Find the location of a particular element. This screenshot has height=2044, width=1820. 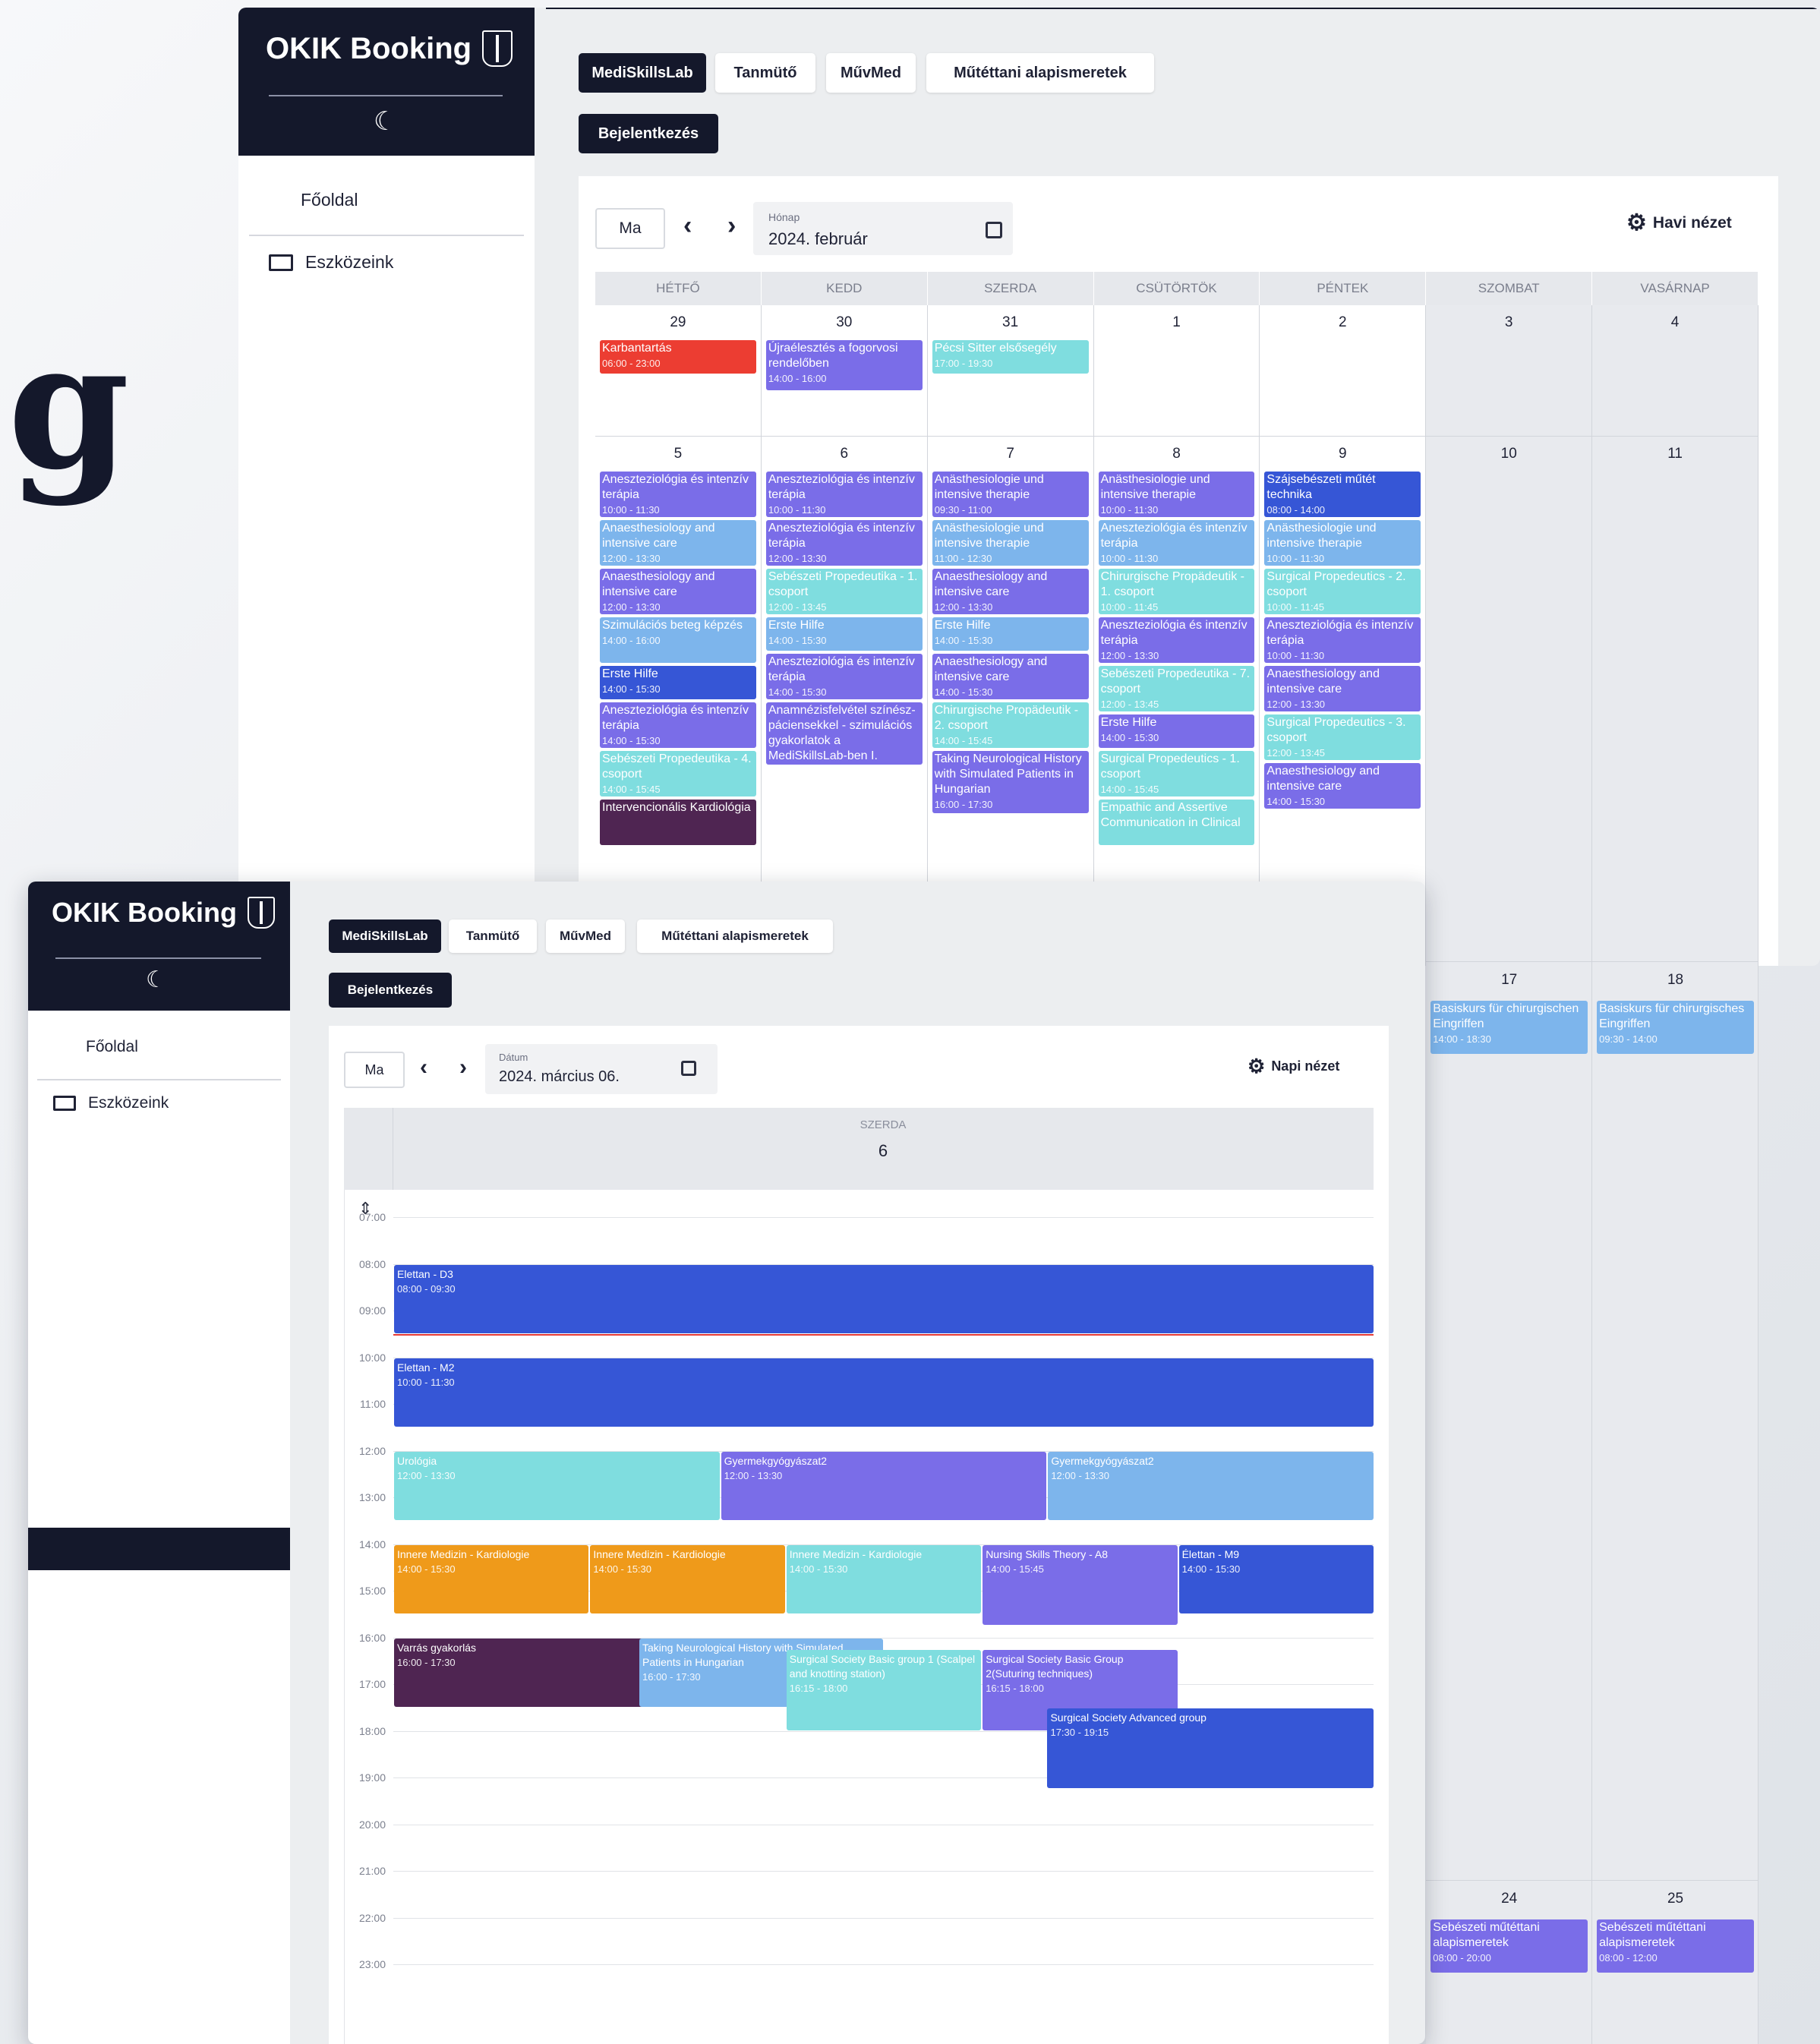

calendar-event: Intervencionális Kardiológia is located at coordinates (678, 823).